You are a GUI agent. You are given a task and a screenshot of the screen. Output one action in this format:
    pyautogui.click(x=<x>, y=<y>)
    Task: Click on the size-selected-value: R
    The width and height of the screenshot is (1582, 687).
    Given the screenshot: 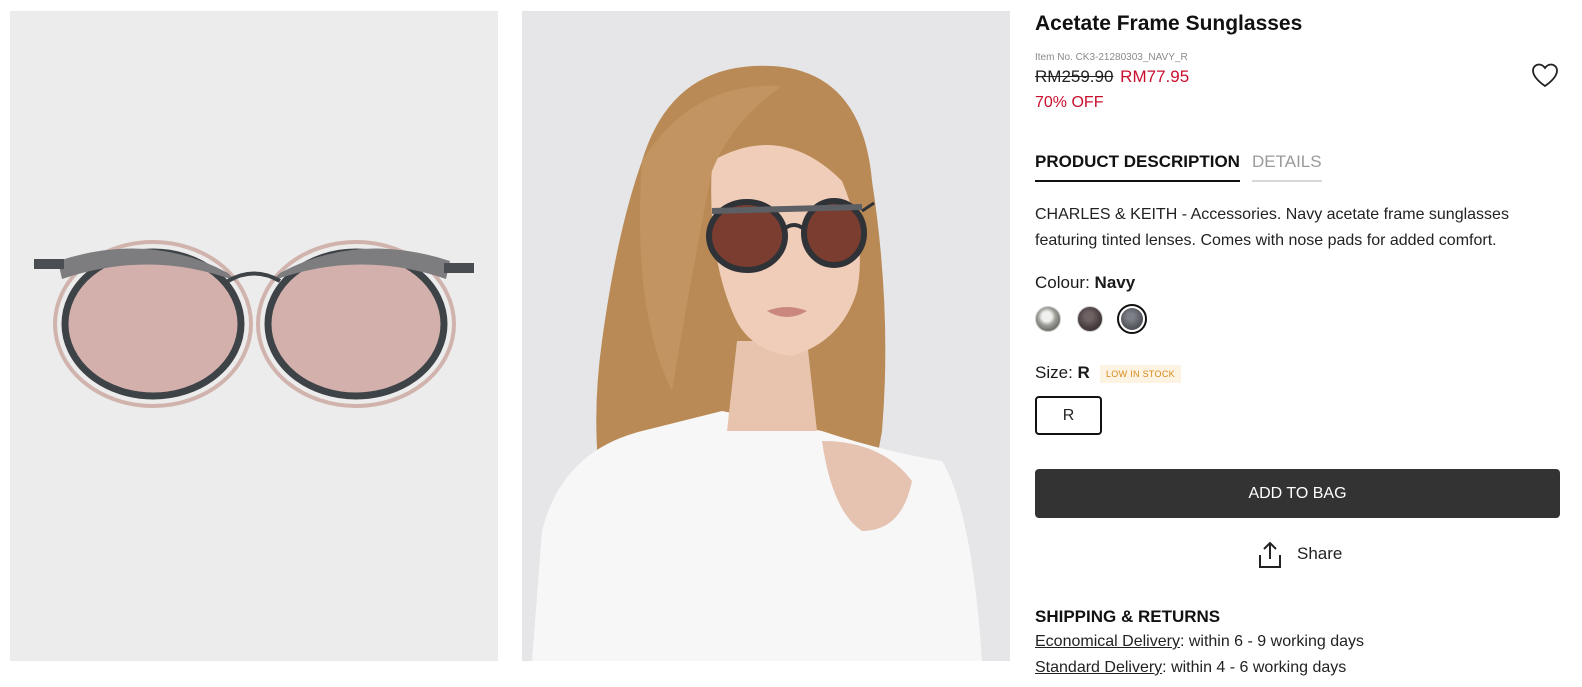 What is the action you would take?
    pyautogui.click(x=1083, y=372)
    